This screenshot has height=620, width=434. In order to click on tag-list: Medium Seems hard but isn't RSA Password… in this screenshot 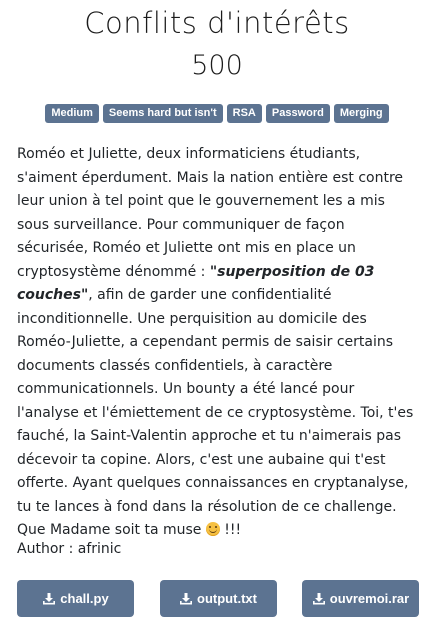, I will do `click(217, 113)`.